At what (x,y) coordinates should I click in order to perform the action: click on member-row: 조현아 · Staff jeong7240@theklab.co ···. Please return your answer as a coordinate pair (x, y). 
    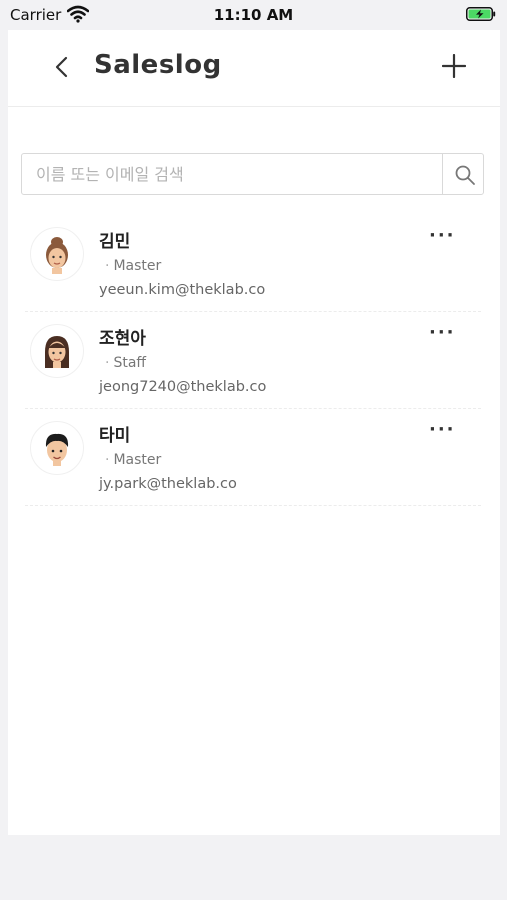
    Looking at the image, I should click on (253, 360).